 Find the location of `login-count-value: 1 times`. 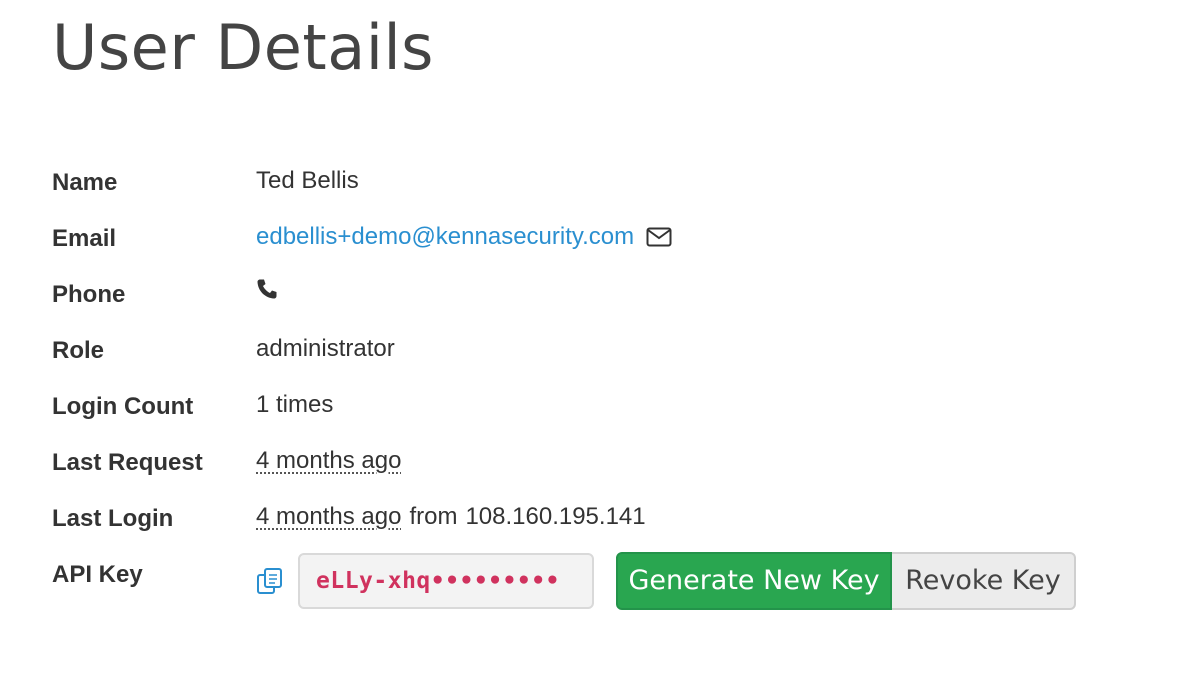

login-count-value: 1 times is located at coordinates (295, 404).